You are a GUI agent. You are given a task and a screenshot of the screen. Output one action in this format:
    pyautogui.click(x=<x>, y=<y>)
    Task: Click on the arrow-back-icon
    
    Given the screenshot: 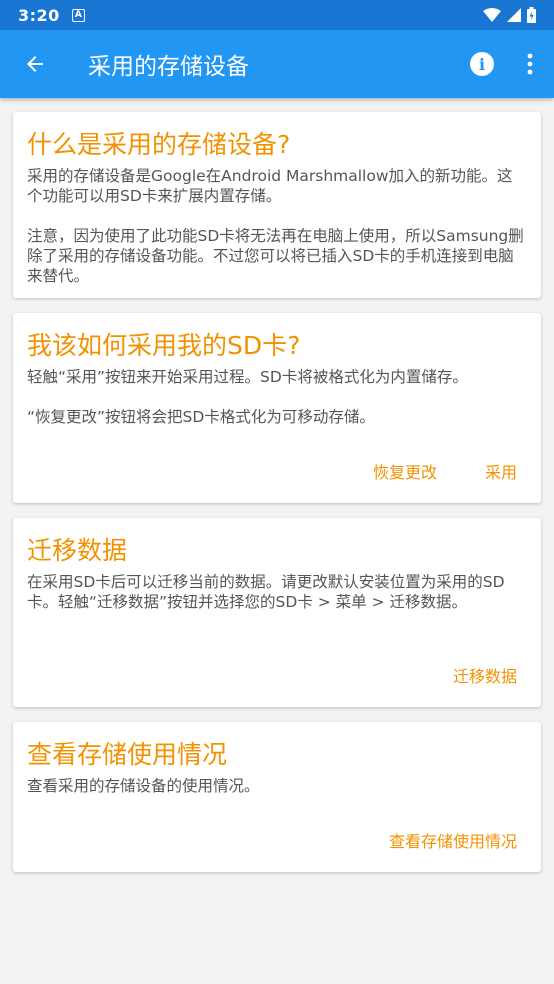 What is the action you would take?
    pyautogui.click(x=35, y=64)
    